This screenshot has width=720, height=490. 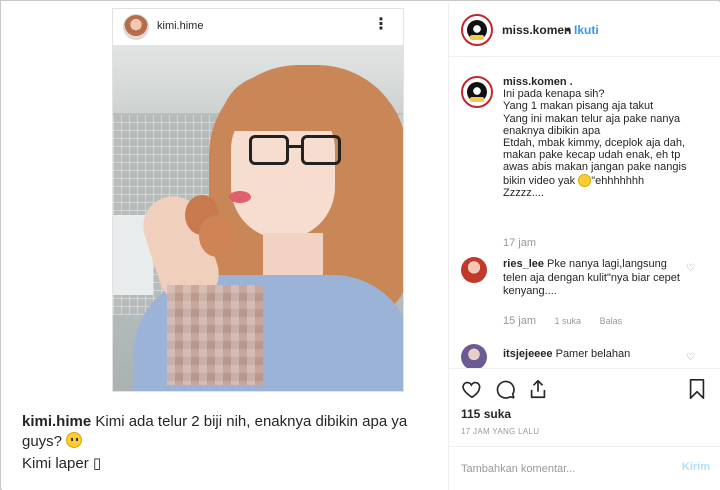 I want to click on reply-likes: 1 suka, so click(x=568, y=321).